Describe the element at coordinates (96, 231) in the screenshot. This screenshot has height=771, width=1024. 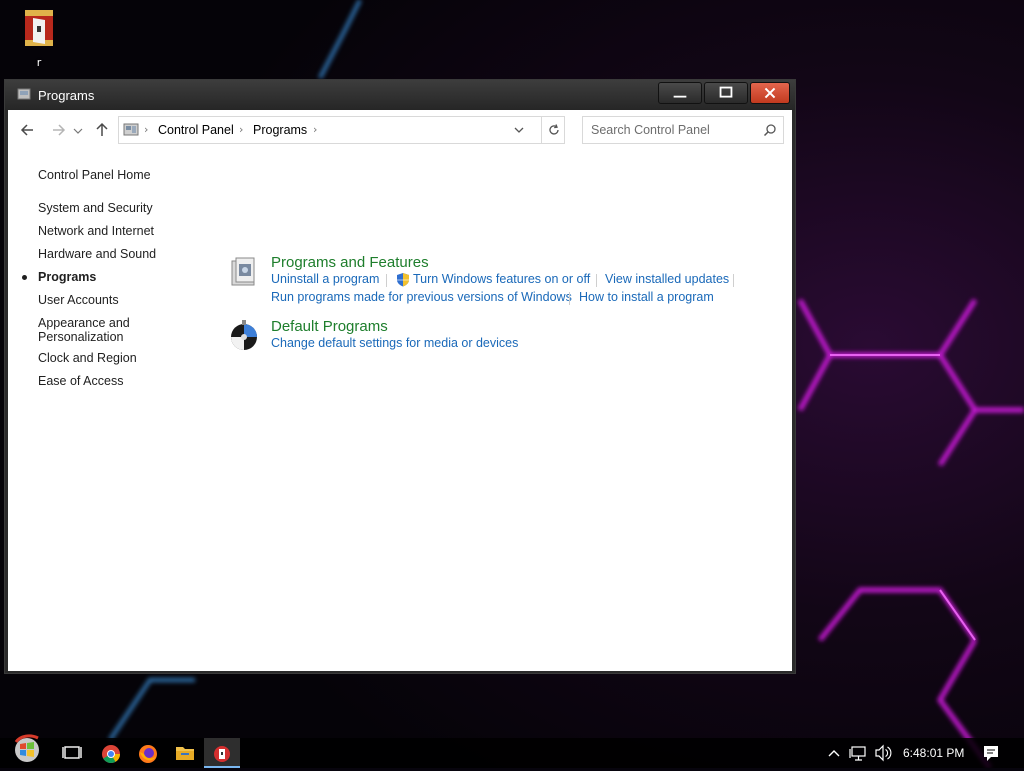
I see `nav-network-and-internet: Network and Internet` at that location.